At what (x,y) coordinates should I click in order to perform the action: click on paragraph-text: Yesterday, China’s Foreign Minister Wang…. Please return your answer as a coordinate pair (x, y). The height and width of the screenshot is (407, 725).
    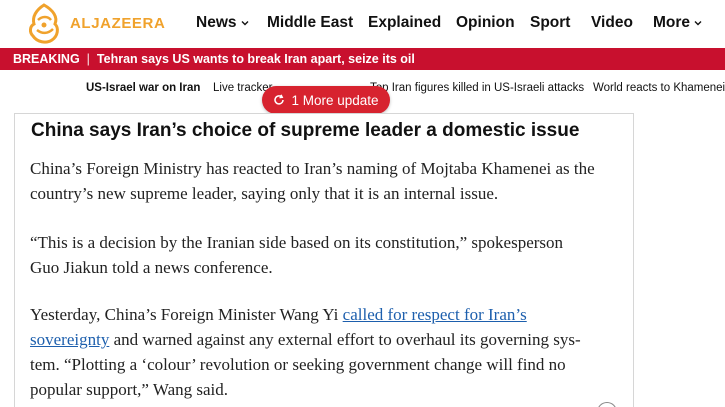
    Looking at the image, I should click on (186, 314).